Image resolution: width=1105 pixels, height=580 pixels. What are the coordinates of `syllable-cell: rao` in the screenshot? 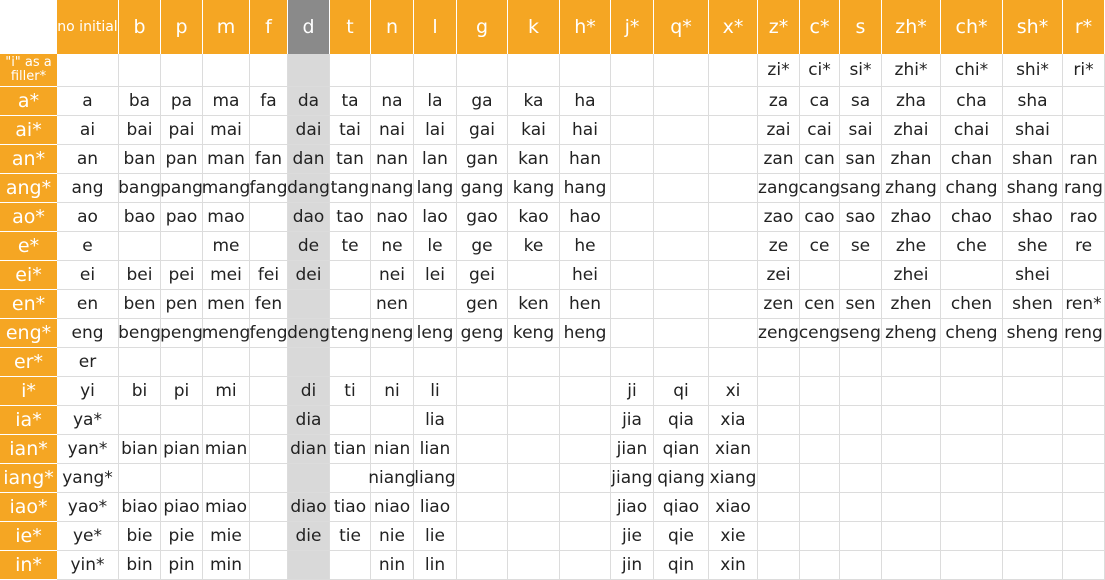 It's located at (1084, 217).